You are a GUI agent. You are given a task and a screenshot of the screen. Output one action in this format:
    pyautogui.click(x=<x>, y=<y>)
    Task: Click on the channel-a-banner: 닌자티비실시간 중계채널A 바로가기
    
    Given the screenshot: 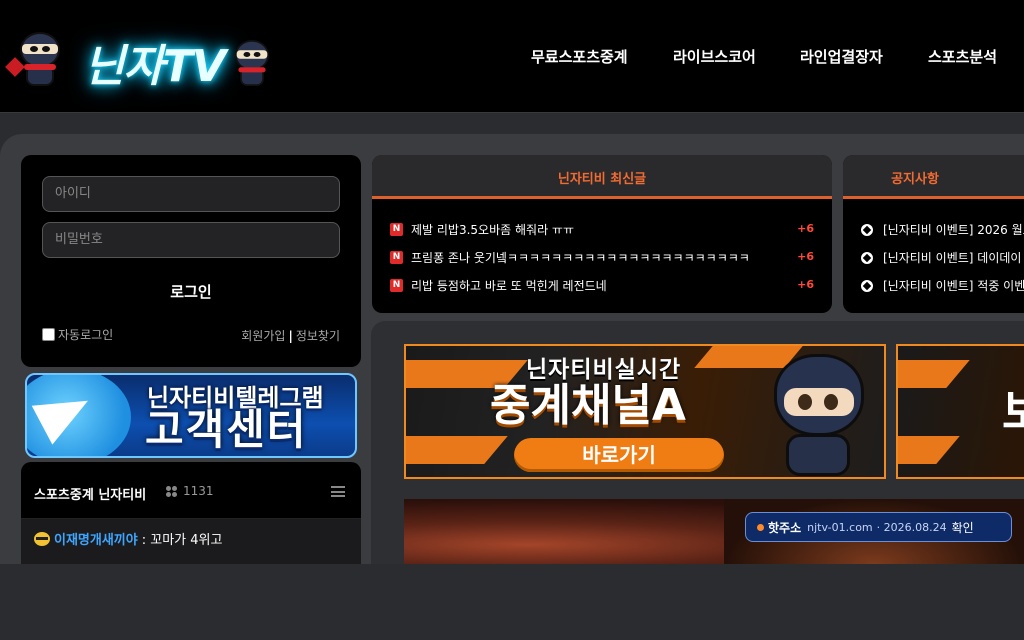 What is the action you would take?
    pyautogui.click(x=645, y=411)
    